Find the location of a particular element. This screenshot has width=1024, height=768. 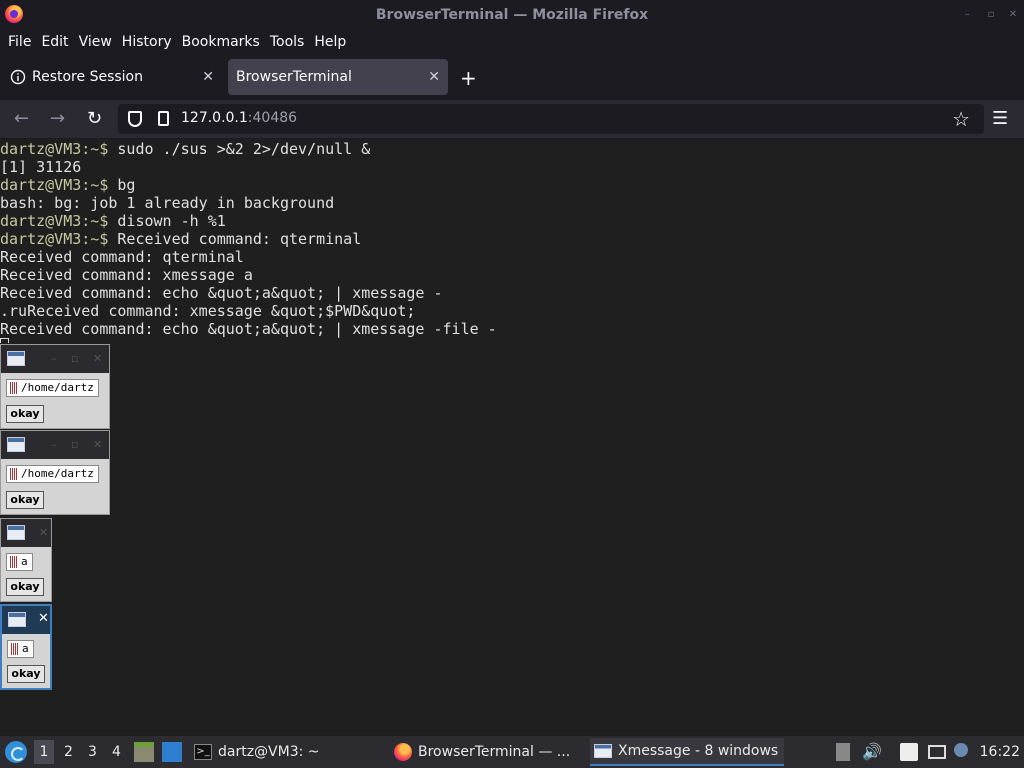

terminal-line: [1] 31126 is located at coordinates (248, 167).